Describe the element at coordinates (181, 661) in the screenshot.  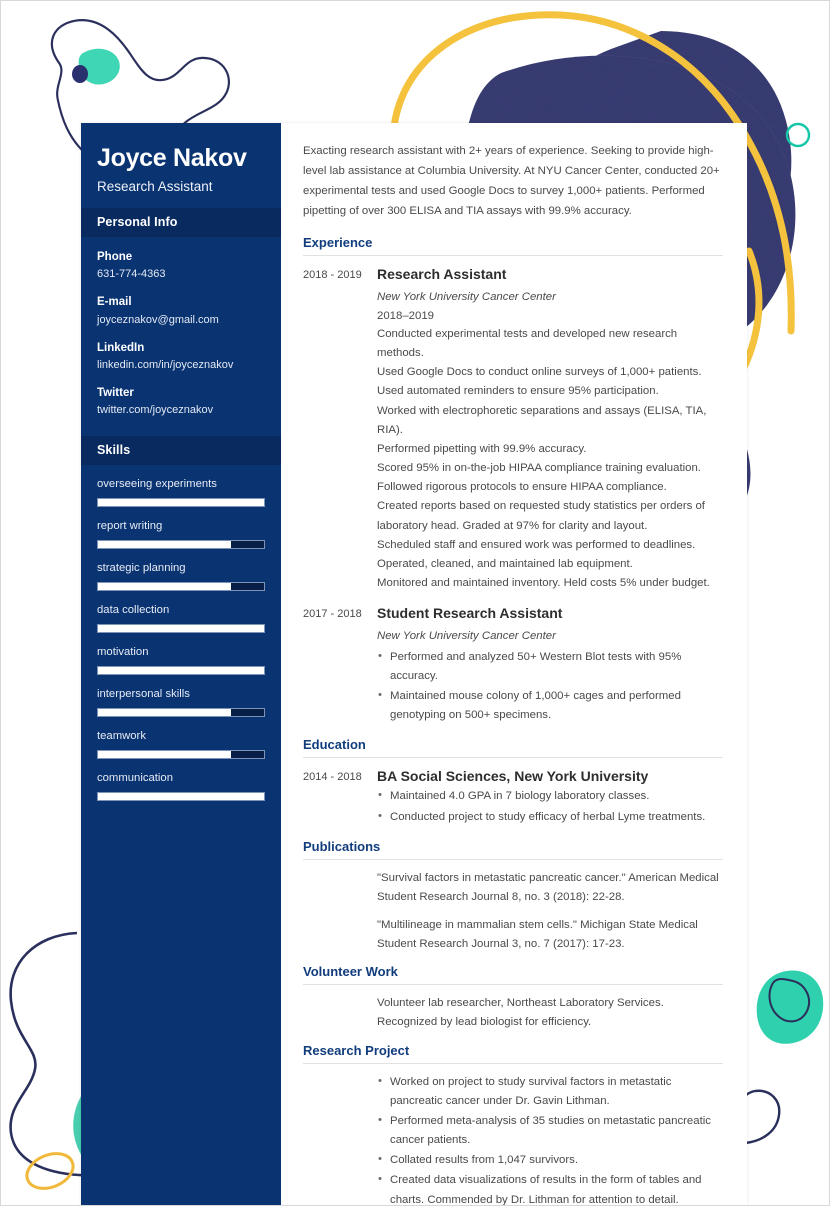
I see `skill-item: motivation` at that location.